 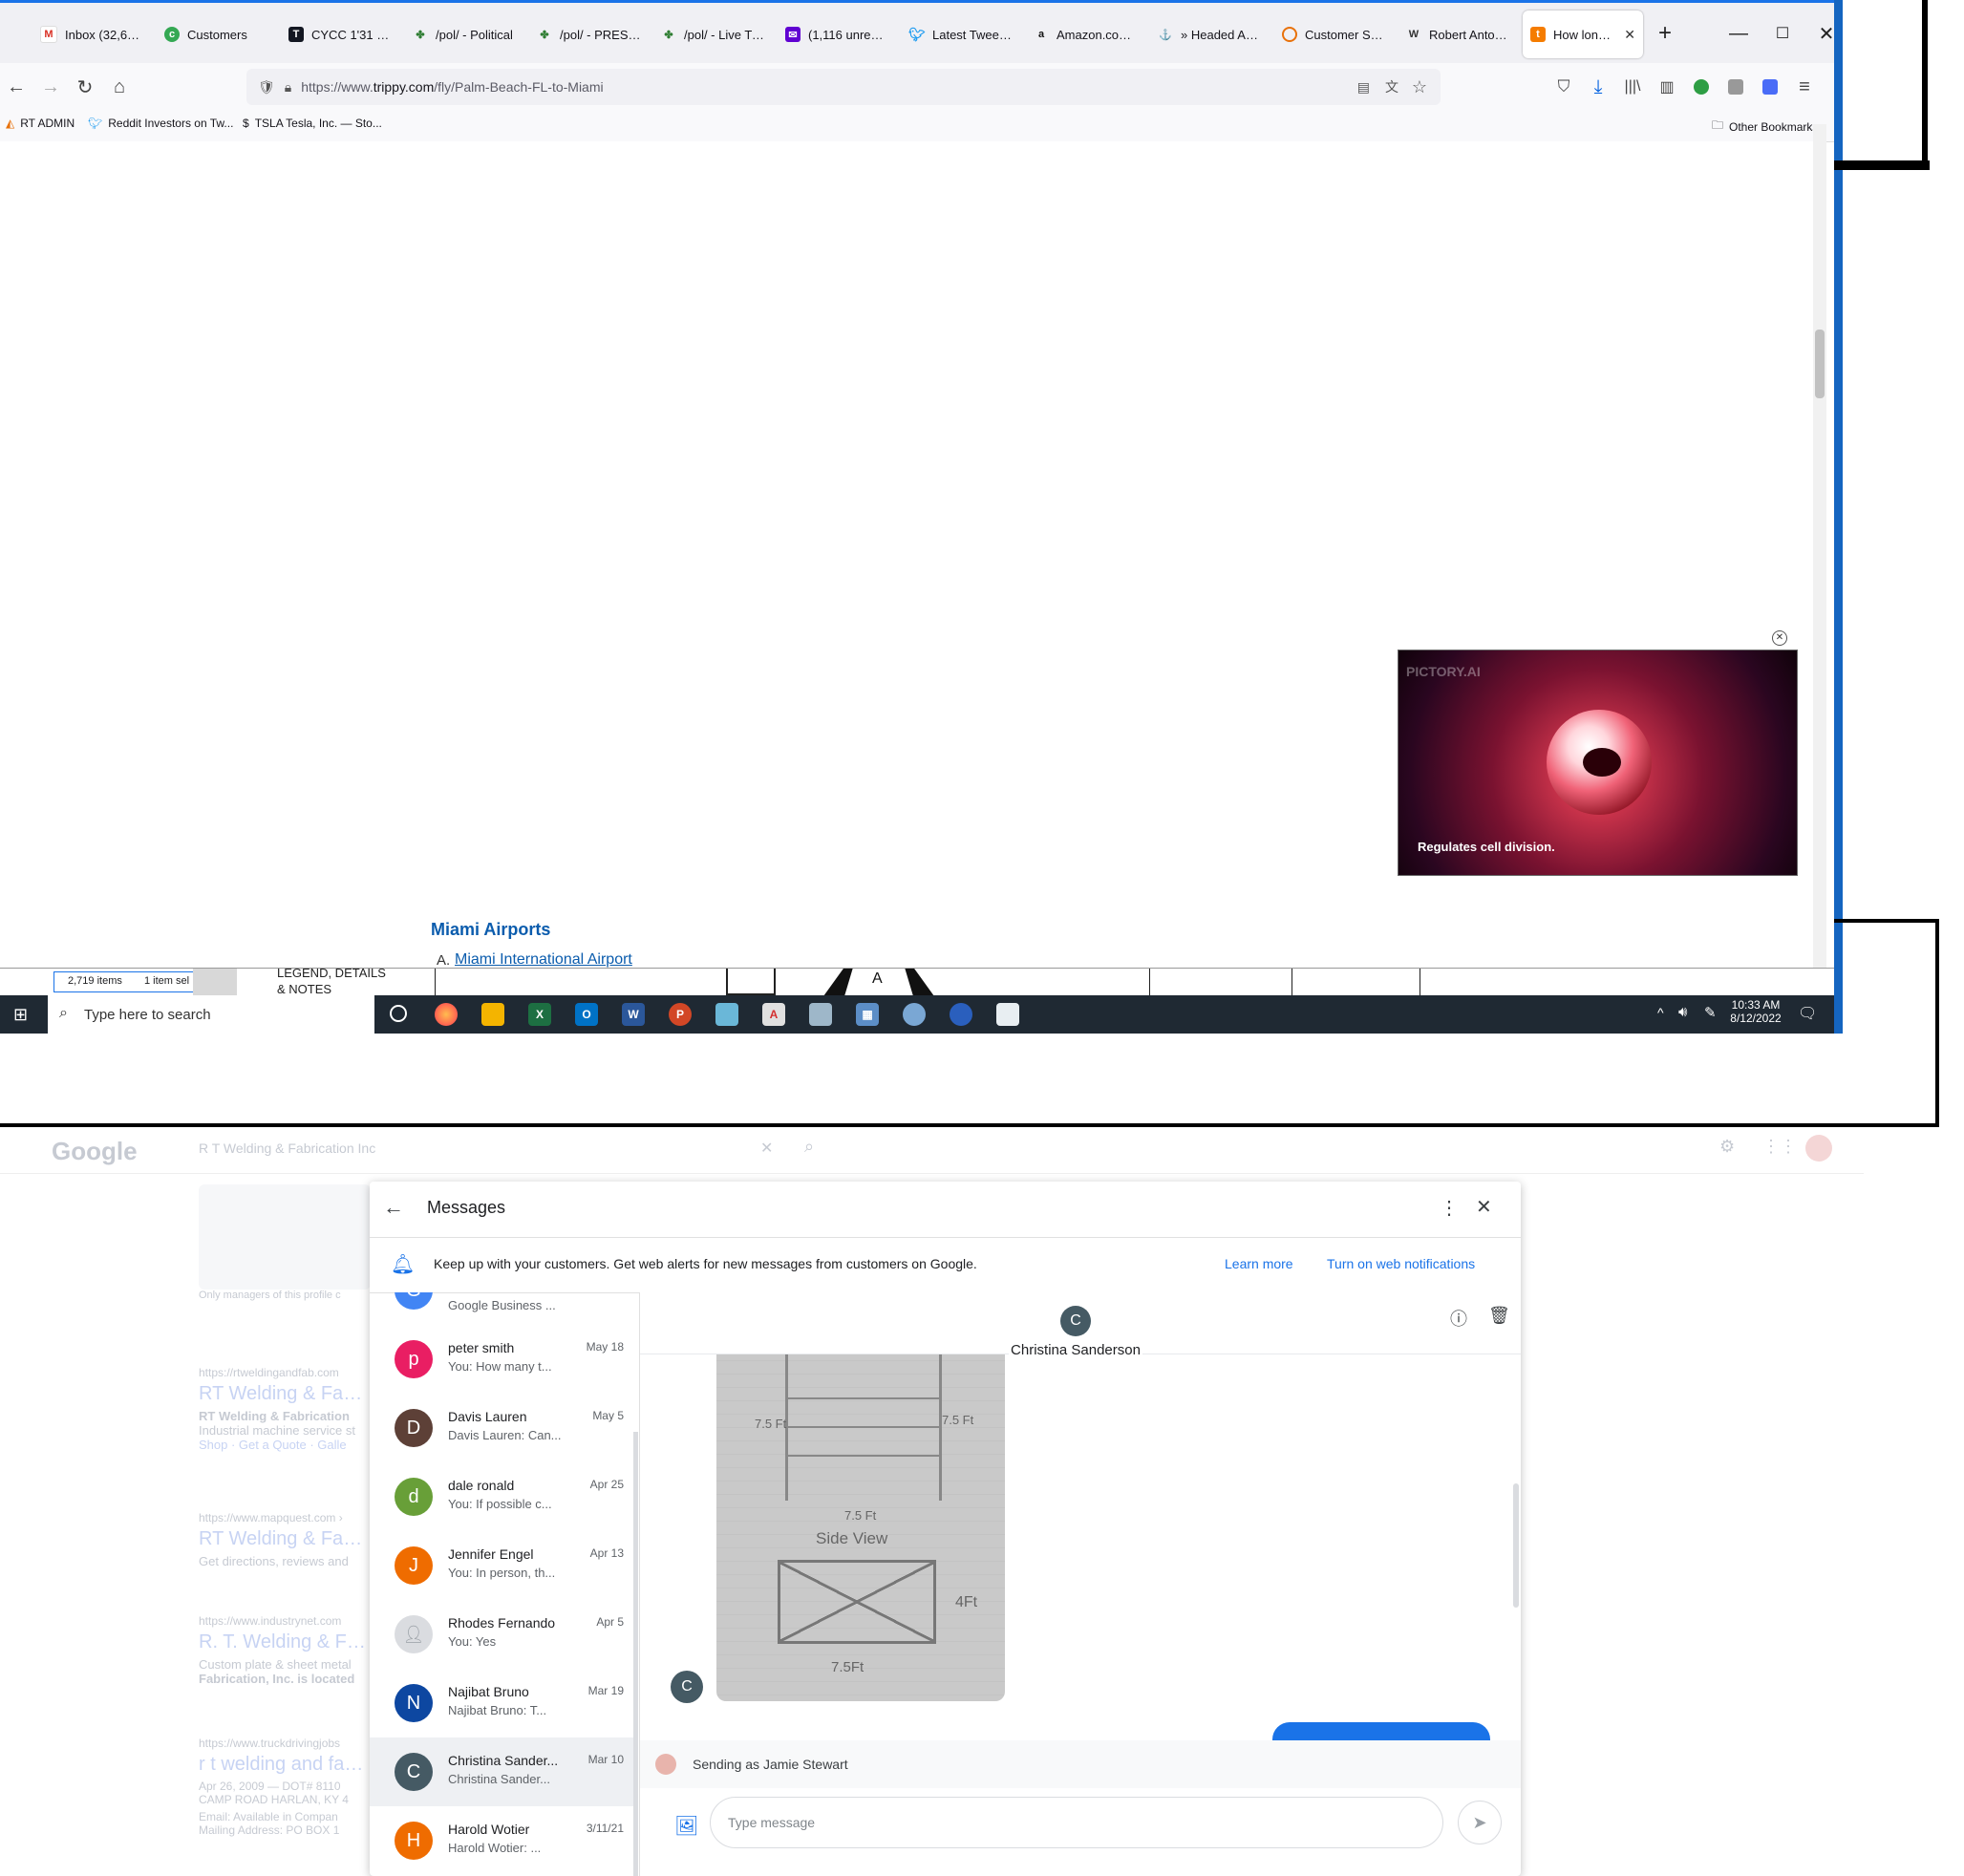 What do you see at coordinates (1484, 1207) in the screenshot?
I see `close-icon: ✕` at bounding box center [1484, 1207].